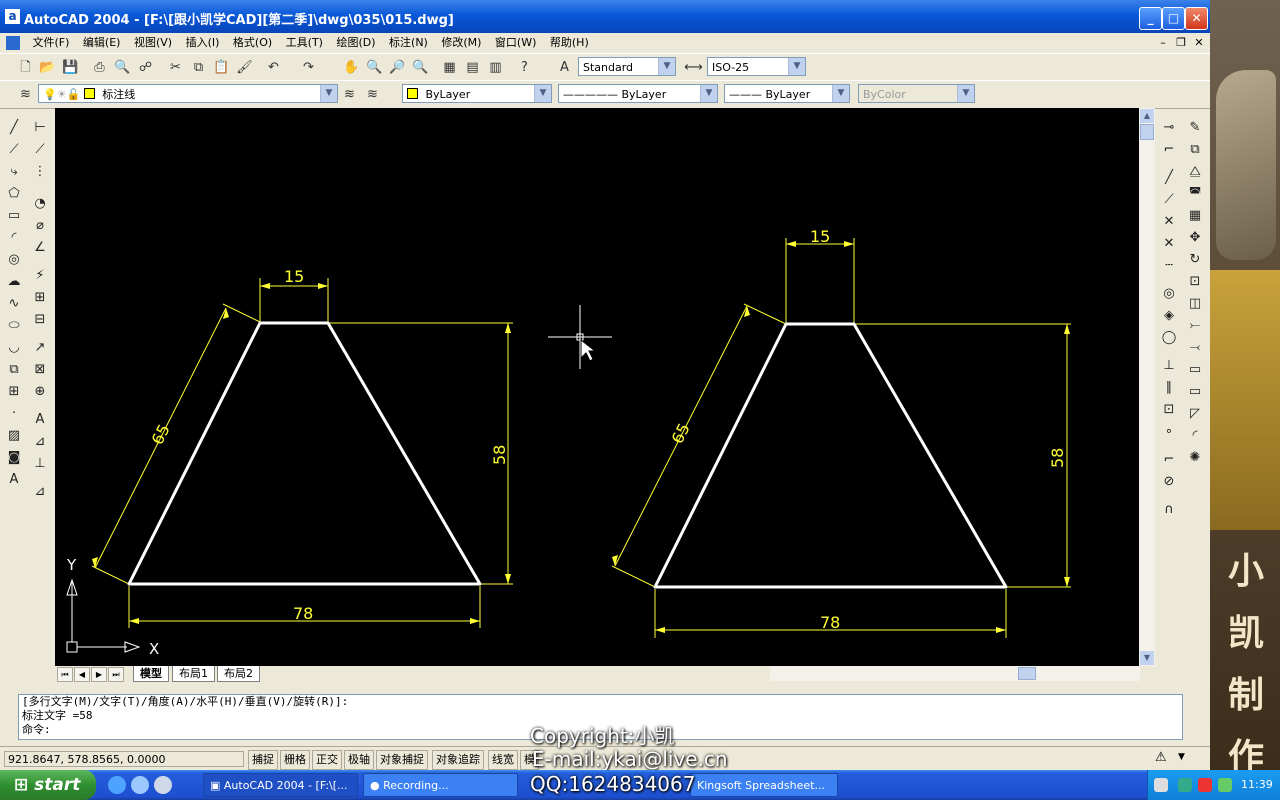 This screenshot has height=800, width=1280. I want to click on menu-help: 帮助(H), so click(569, 43).